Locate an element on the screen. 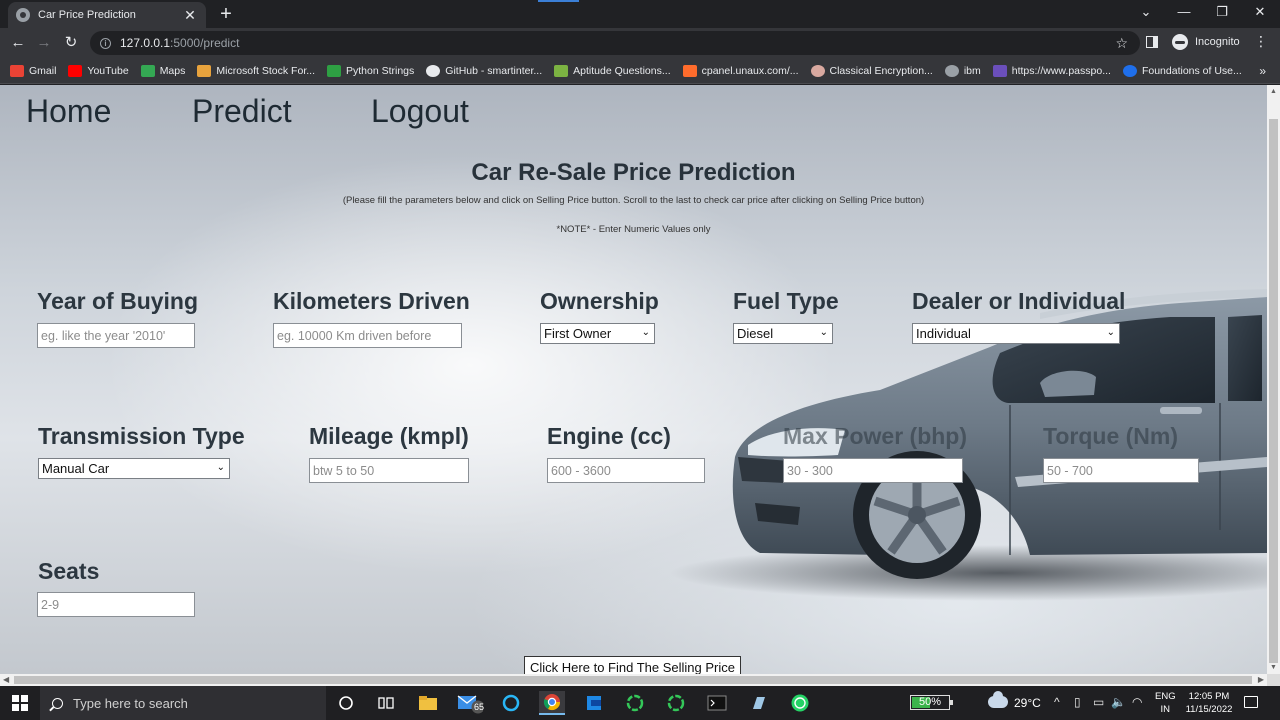  bookmark-maps: Maps is located at coordinates (162, 70).